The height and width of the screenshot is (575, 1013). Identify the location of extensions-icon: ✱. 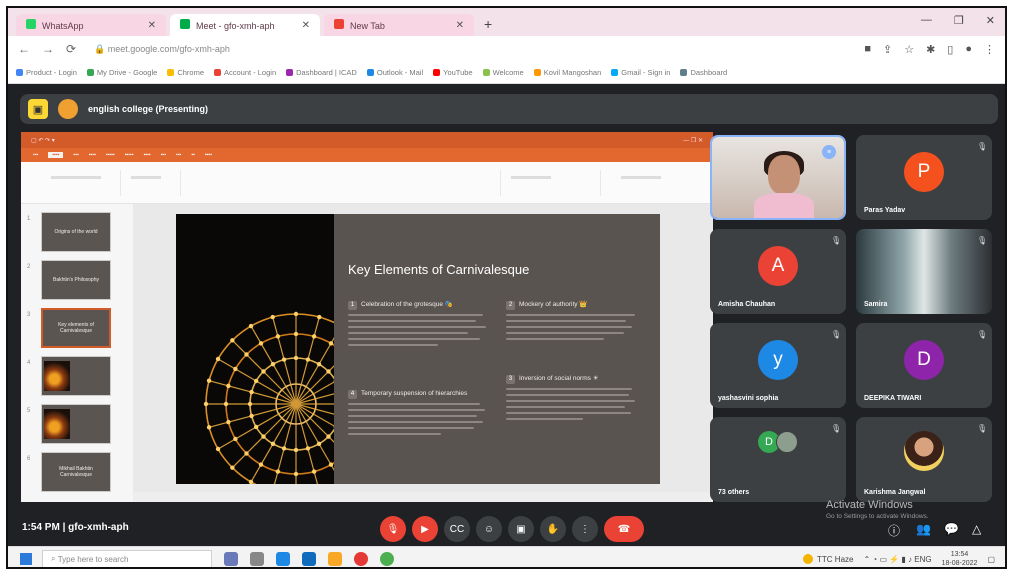
(930, 49).